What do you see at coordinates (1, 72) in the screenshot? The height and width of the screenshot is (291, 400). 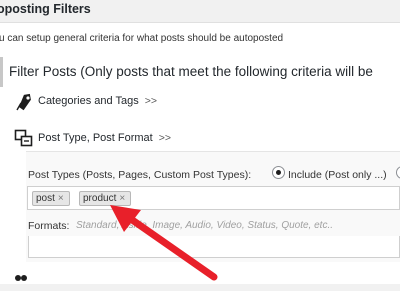 I see `section-accent-bar` at bounding box center [1, 72].